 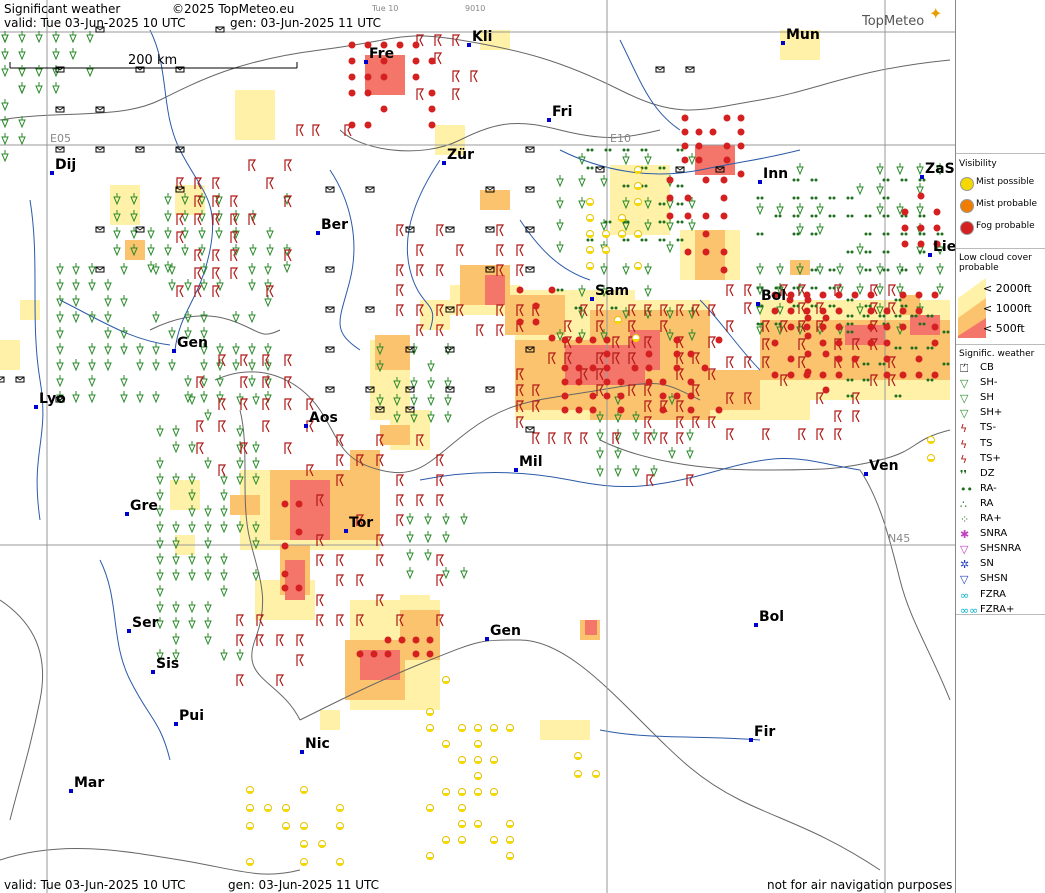 I want to click on sigwx-label: FZRA, so click(x=993, y=594).